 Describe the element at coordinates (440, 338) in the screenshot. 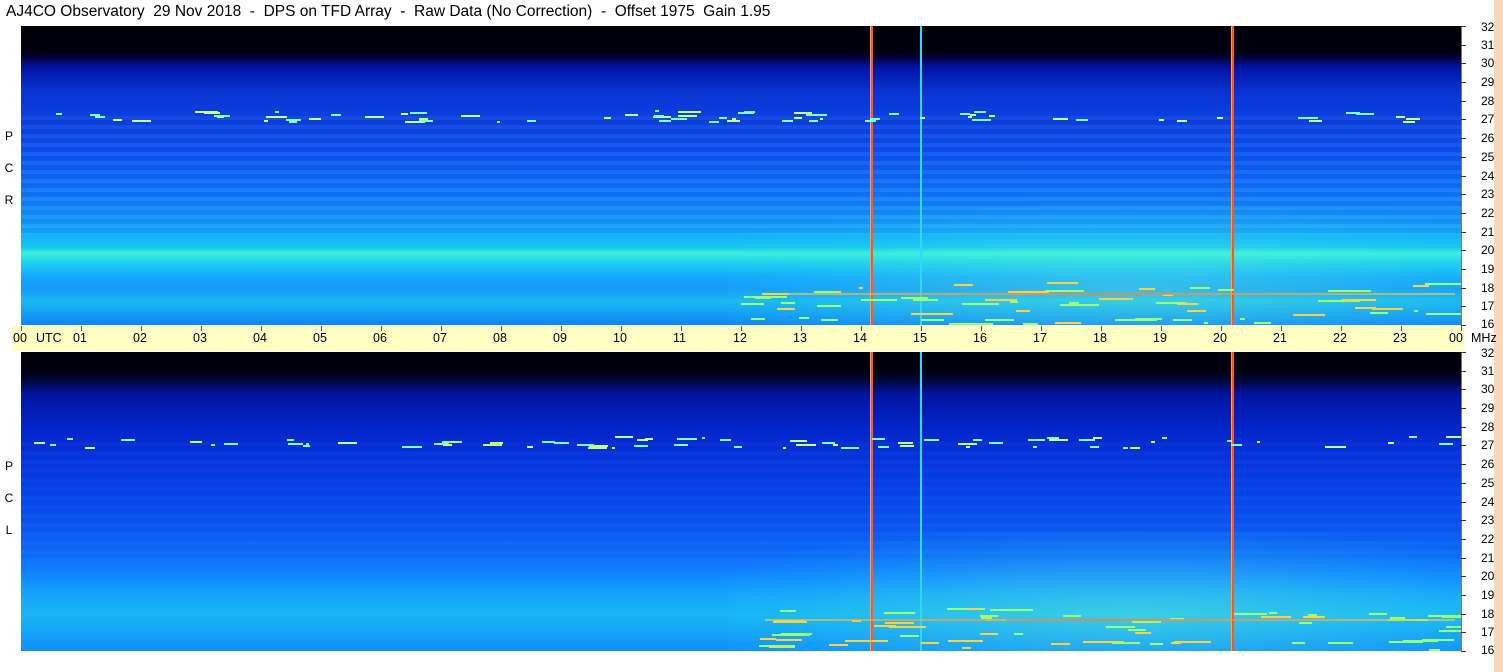

I see `time-tick-label: 07` at that location.